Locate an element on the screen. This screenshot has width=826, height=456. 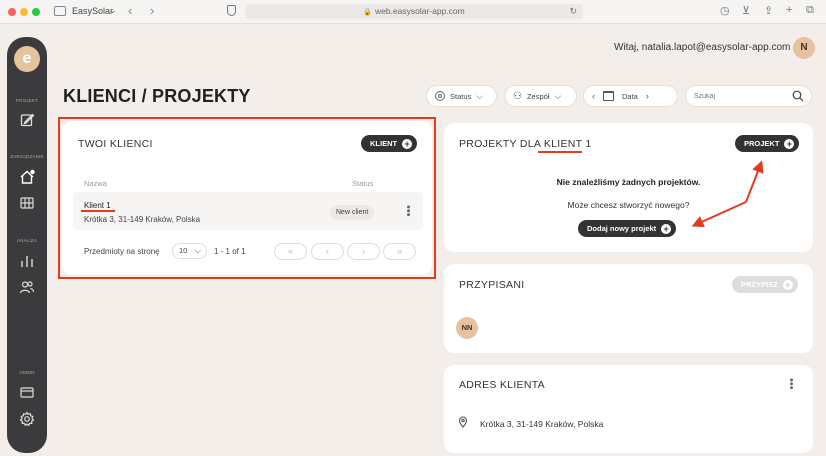
arrow-to-create-button is located at coordinates (719, 214).